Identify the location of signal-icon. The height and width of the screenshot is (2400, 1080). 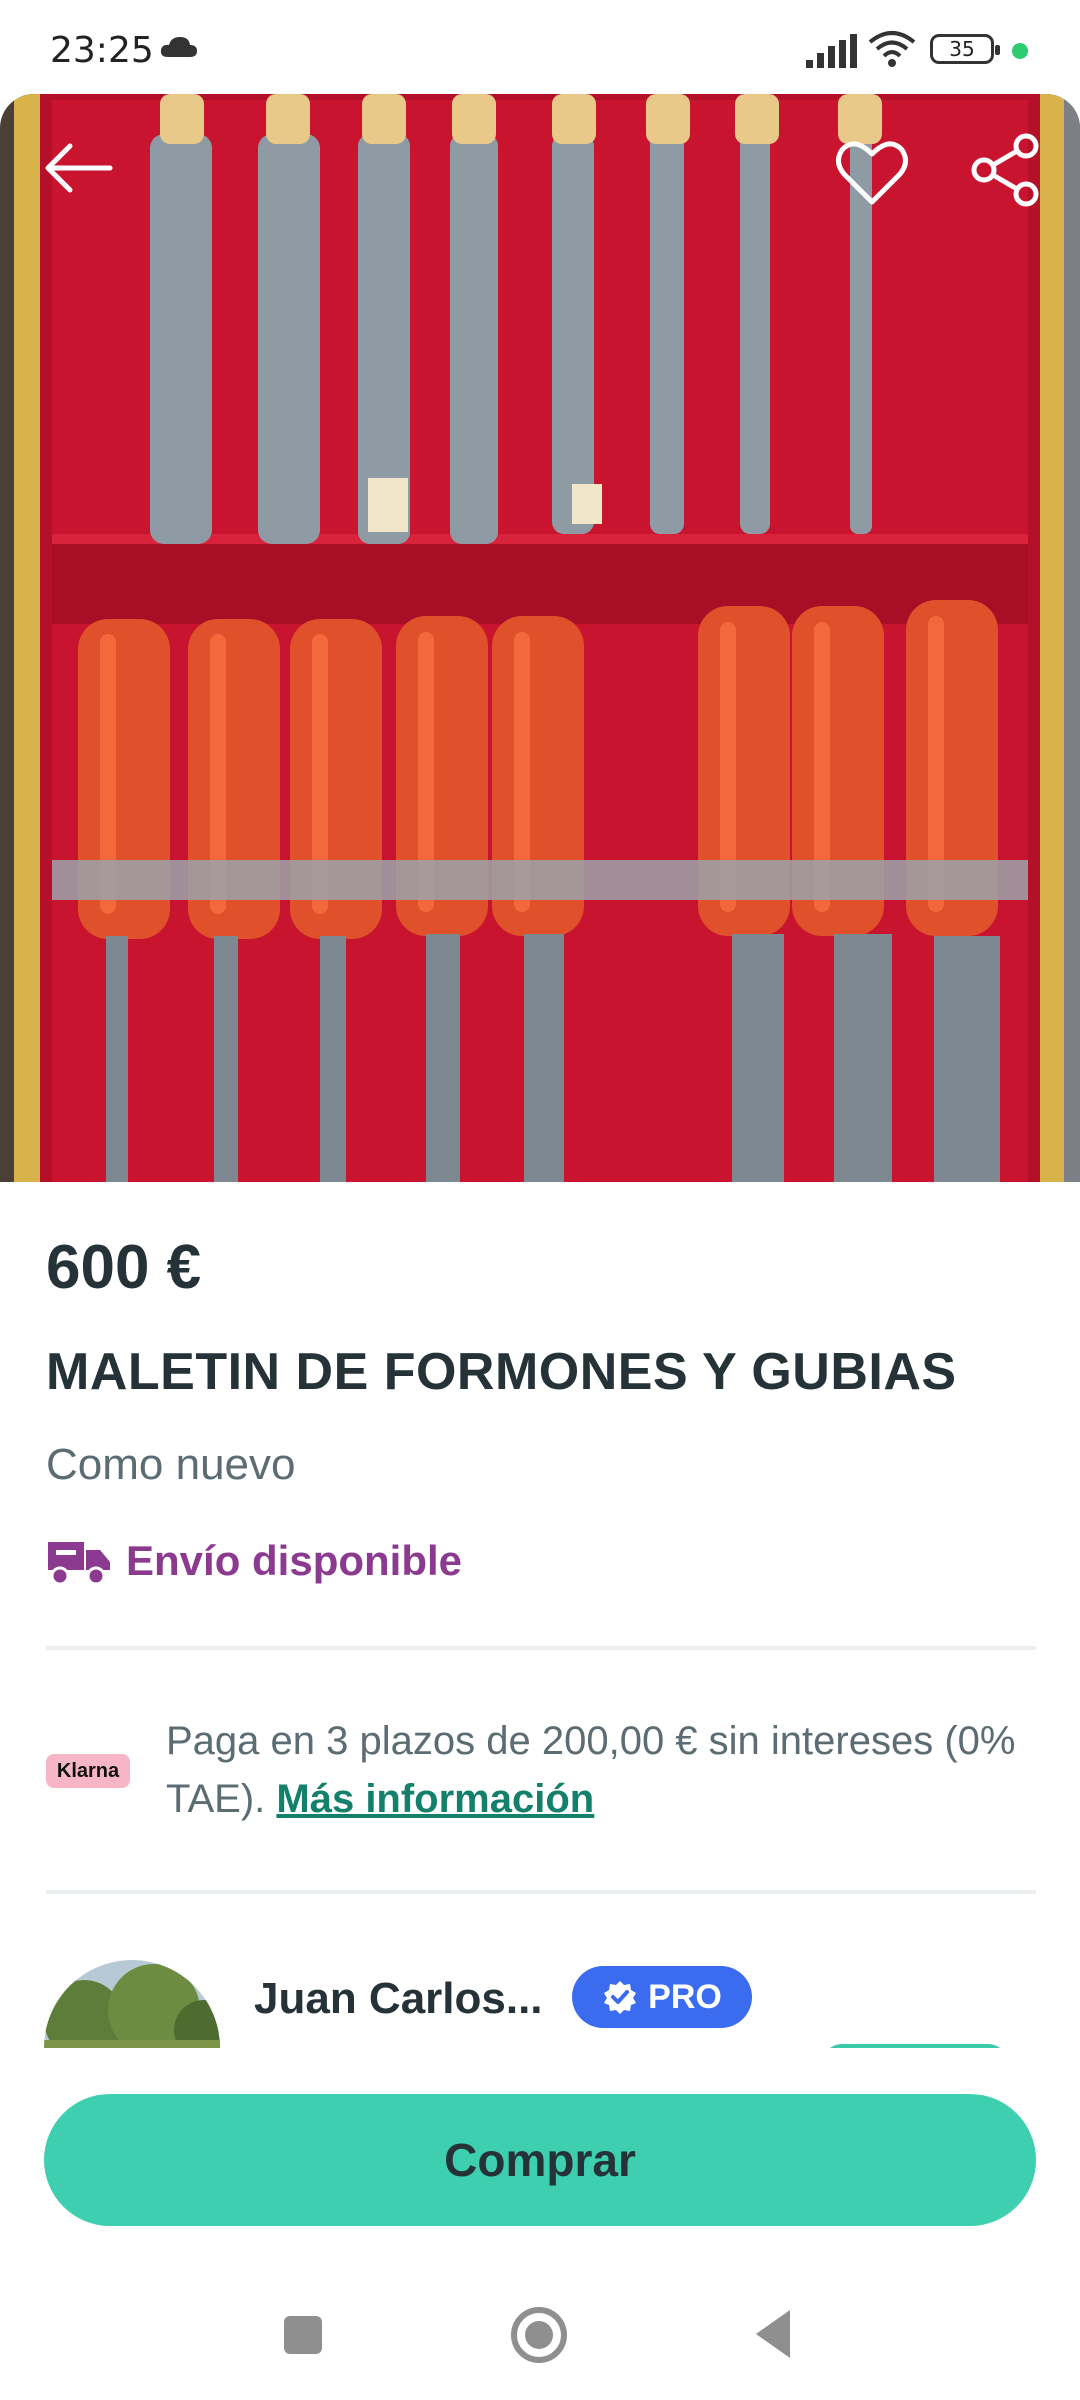
(831, 51).